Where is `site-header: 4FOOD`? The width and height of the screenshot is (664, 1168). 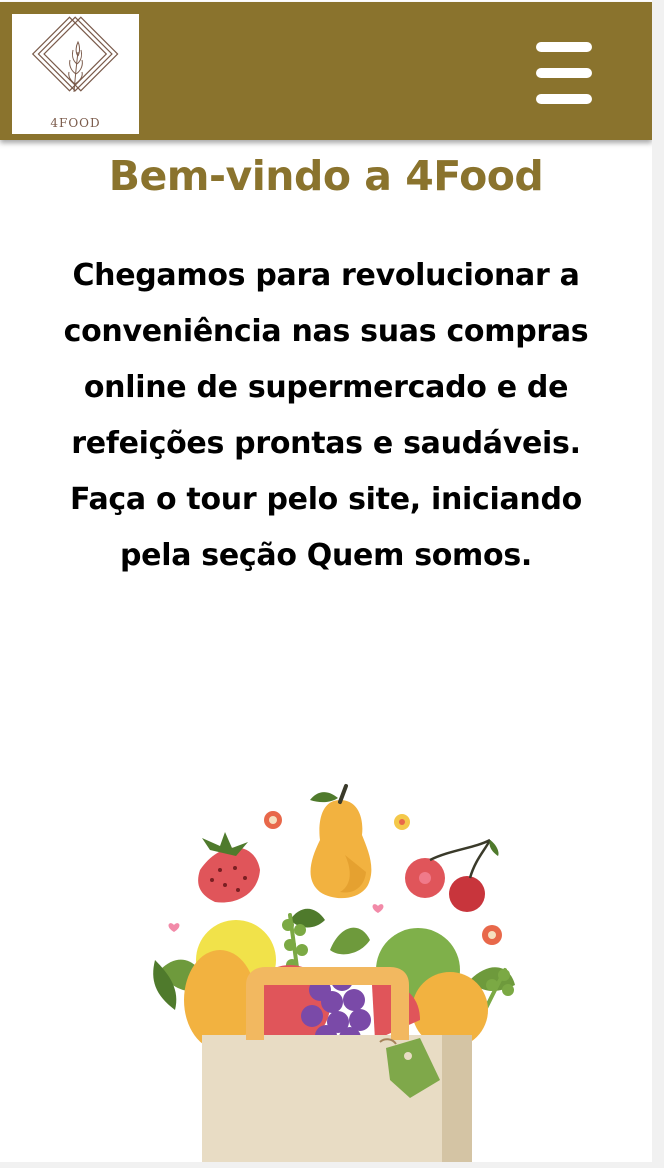
site-header: 4FOOD is located at coordinates (326, 71).